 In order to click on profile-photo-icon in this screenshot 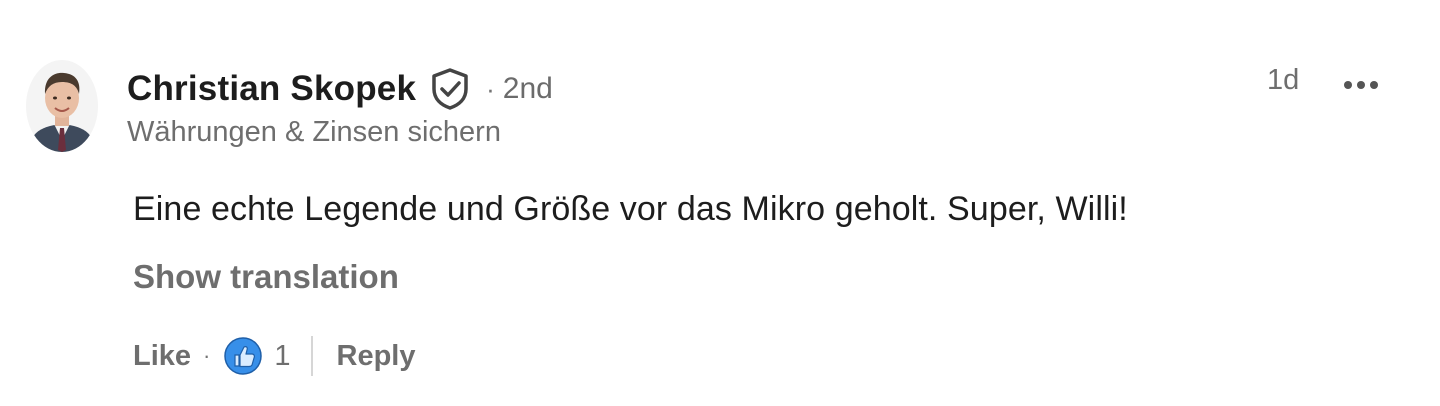, I will do `click(62, 106)`.